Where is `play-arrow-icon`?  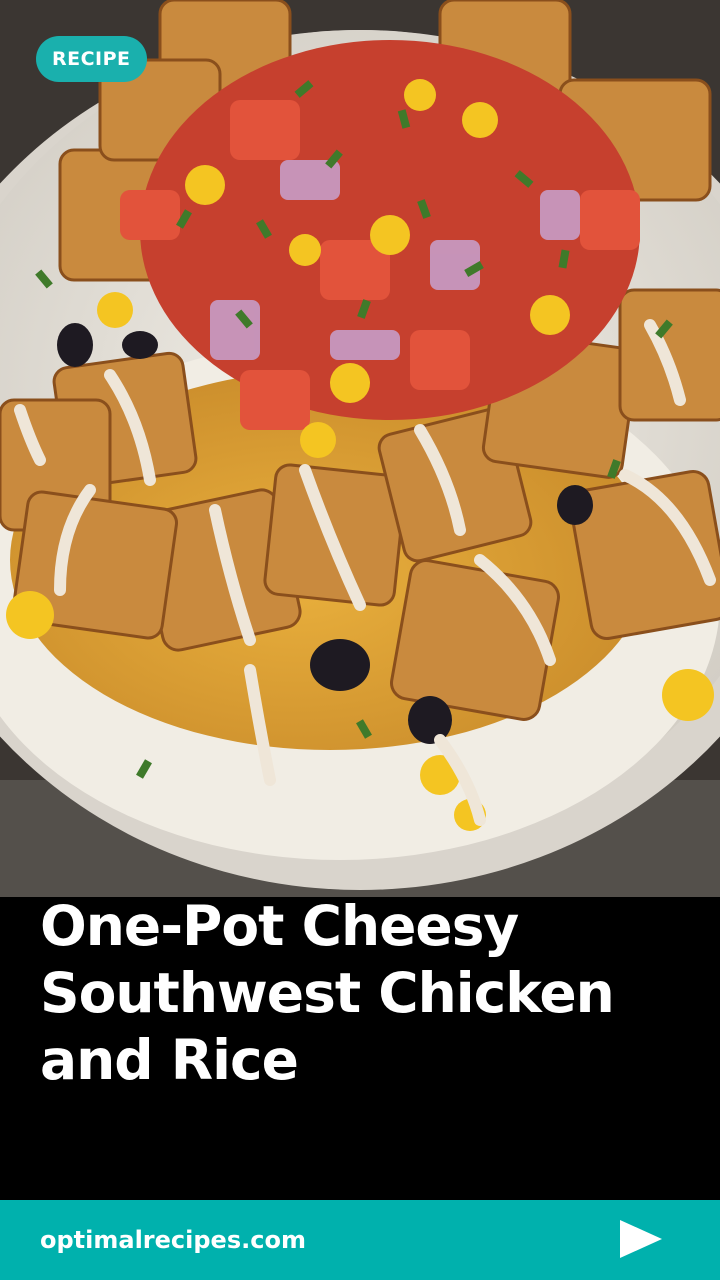 play-arrow-icon is located at coordinates (641, 1239).